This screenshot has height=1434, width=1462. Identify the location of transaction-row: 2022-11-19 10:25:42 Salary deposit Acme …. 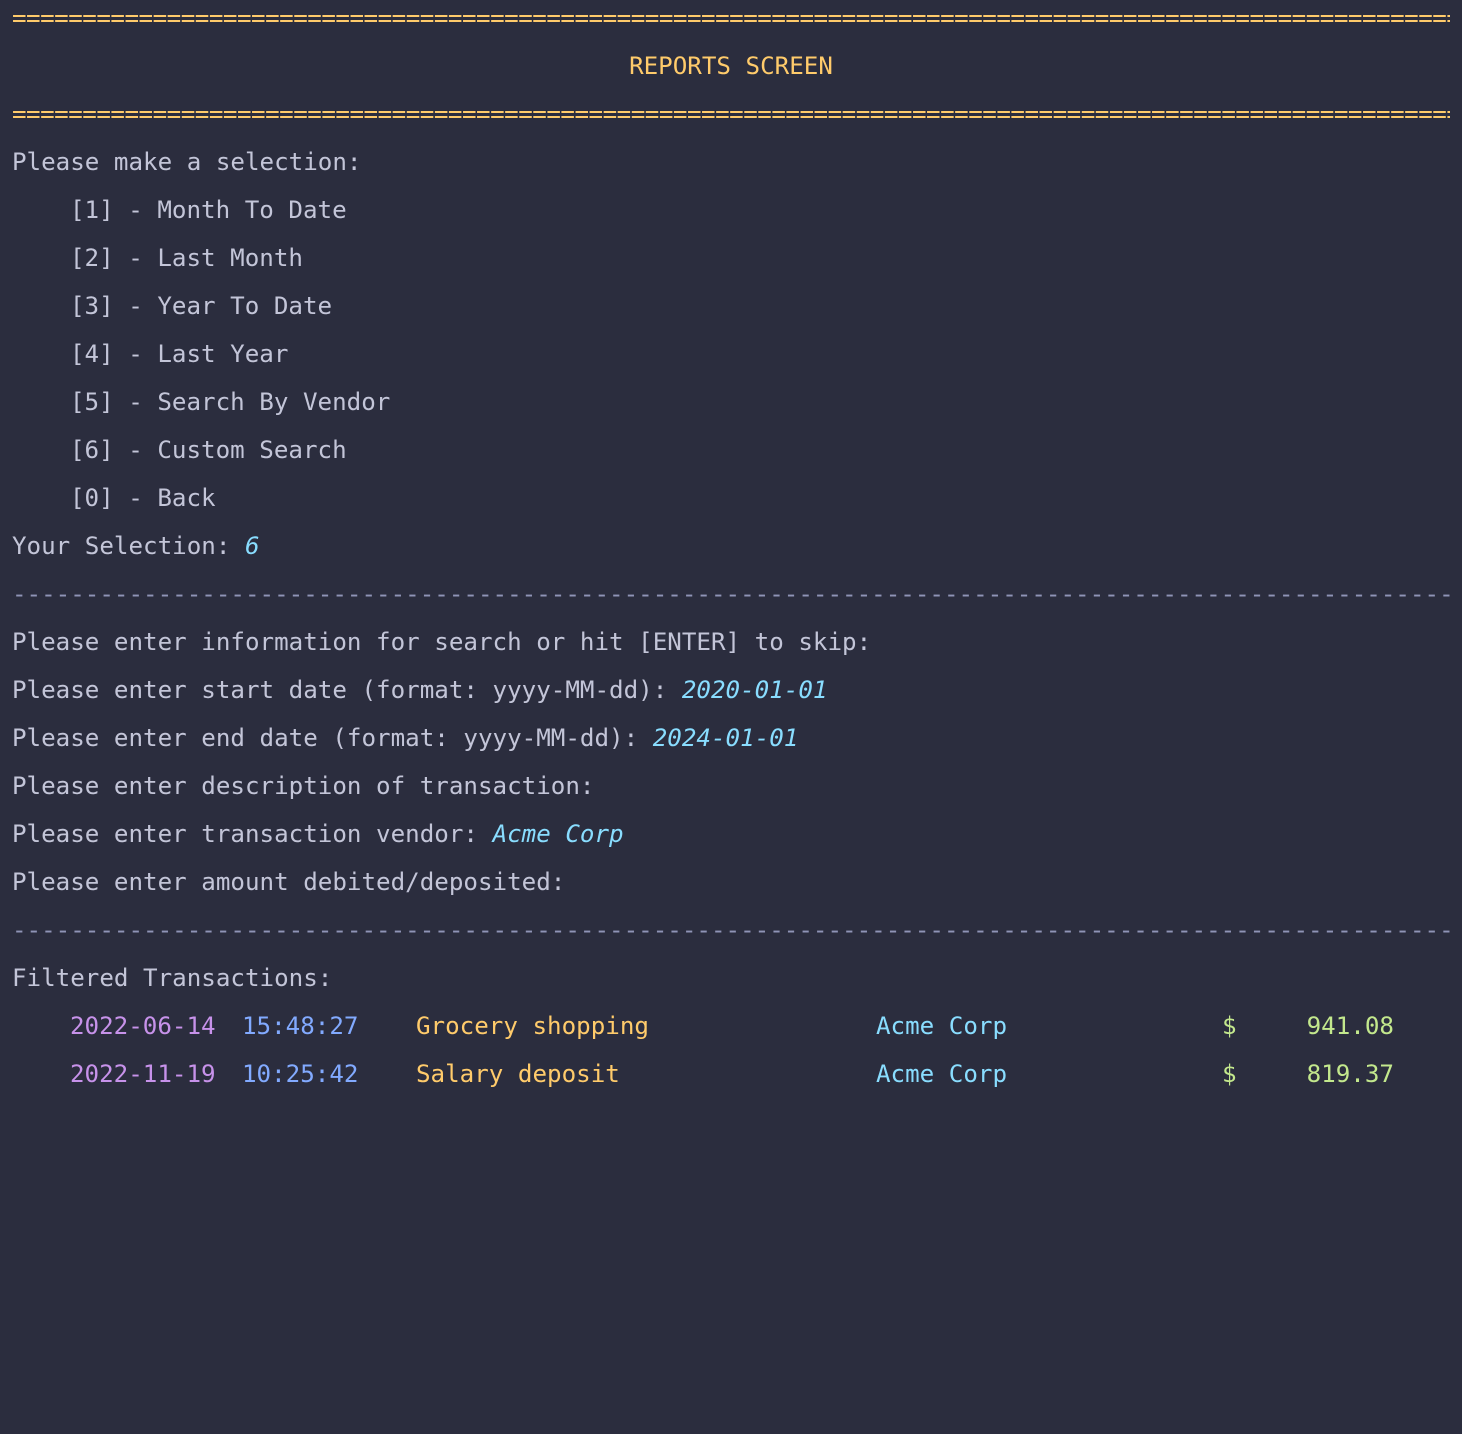
(731, 1074).